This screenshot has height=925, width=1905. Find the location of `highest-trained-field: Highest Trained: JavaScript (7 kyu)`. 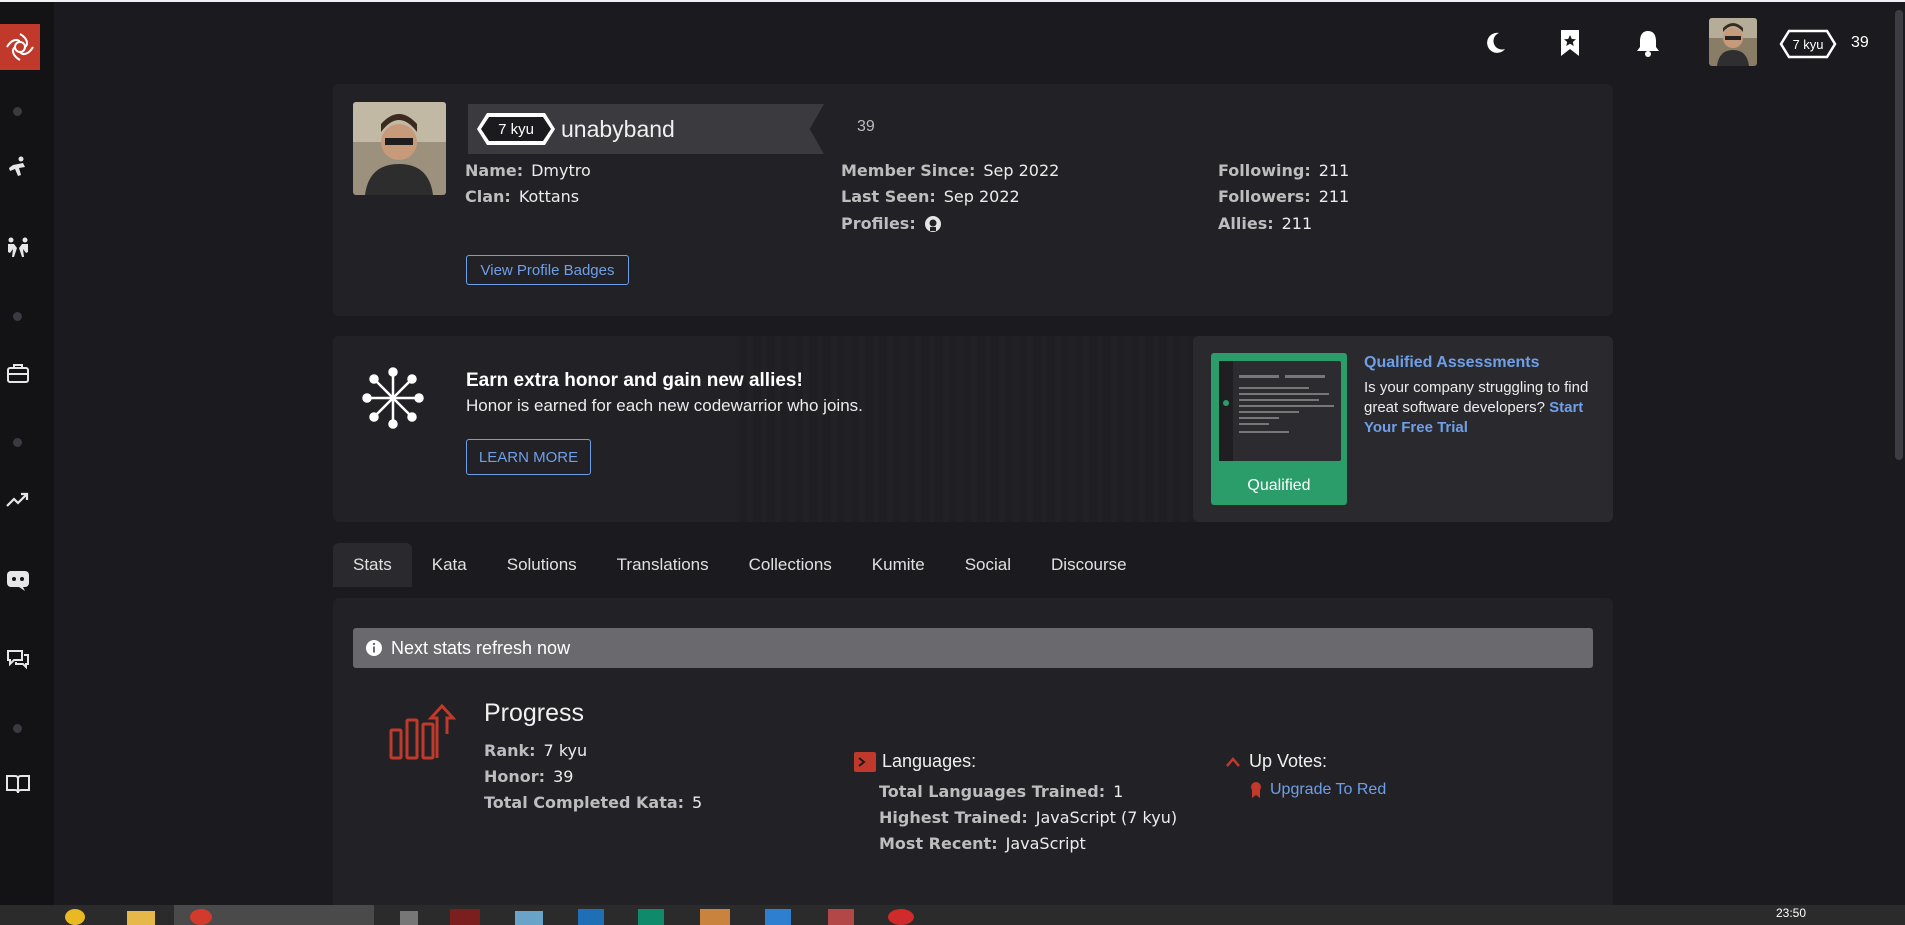

highest-trained-field: Highest Trained: JavaScript (7 kyu) is located at coordinates (1028, 817).